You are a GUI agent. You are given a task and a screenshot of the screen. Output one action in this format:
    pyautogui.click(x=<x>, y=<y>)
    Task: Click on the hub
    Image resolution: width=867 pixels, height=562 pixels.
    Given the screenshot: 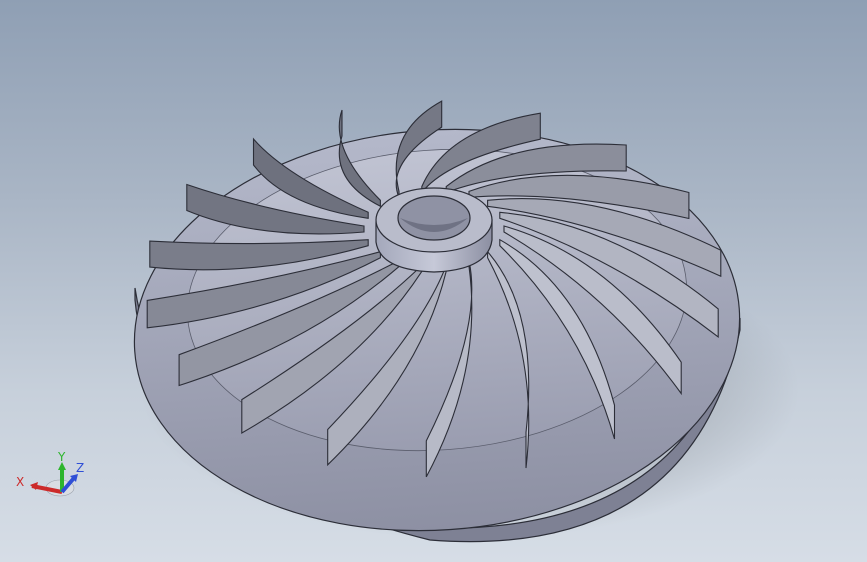 What is the action you would take?
    pyautogui.click(x=434, y=230)
    